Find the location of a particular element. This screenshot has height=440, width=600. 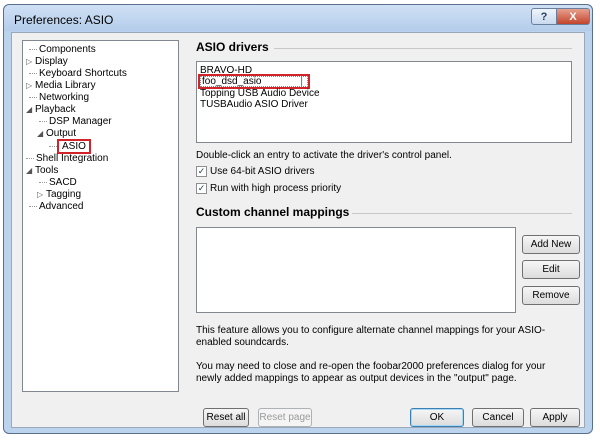

edit-mapping-button: Edit is located at coordinates (551, 269).